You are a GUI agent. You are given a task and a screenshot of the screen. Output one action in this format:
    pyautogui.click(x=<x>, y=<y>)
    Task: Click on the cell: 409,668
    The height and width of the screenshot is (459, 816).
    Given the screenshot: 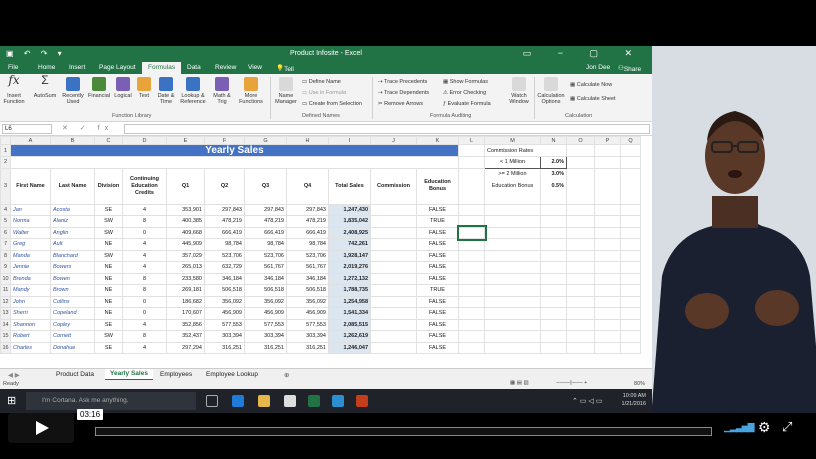 What is the action you would take?
    pyautogui.click(x=185, y=232)
    